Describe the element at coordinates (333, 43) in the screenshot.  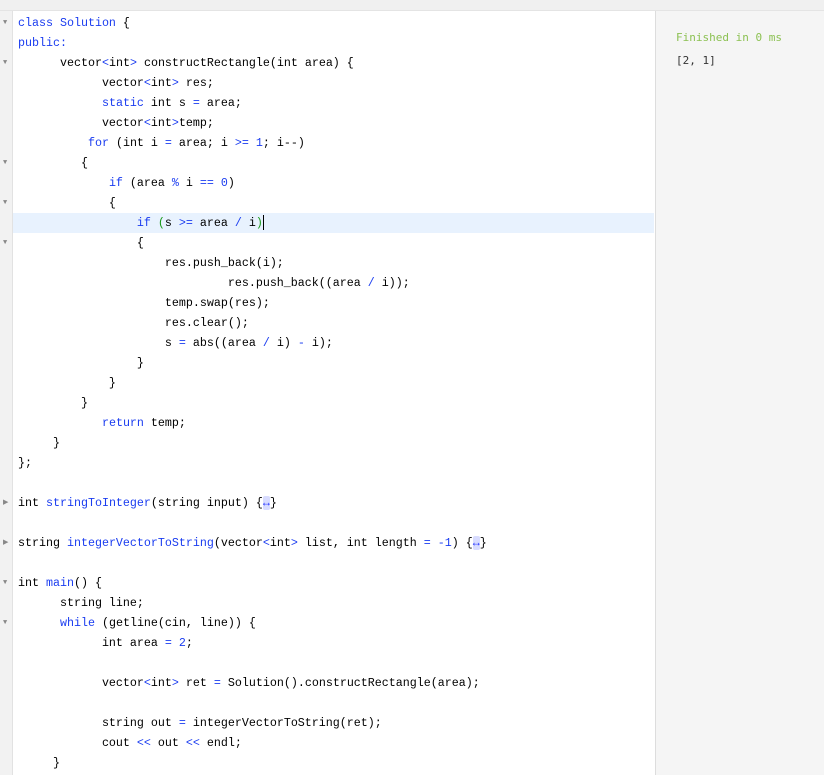
I see `code-line: public:` at that location.